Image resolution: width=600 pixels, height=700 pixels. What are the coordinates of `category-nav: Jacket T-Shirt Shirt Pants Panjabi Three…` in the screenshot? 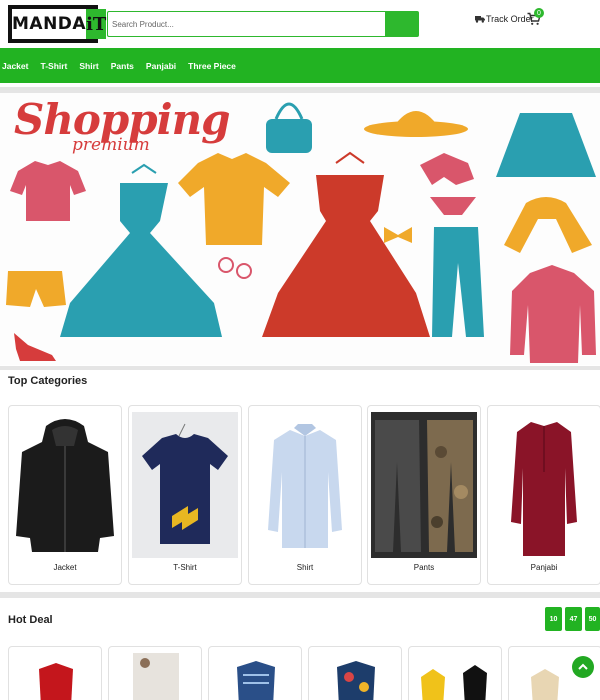 It's located at (300, 65).